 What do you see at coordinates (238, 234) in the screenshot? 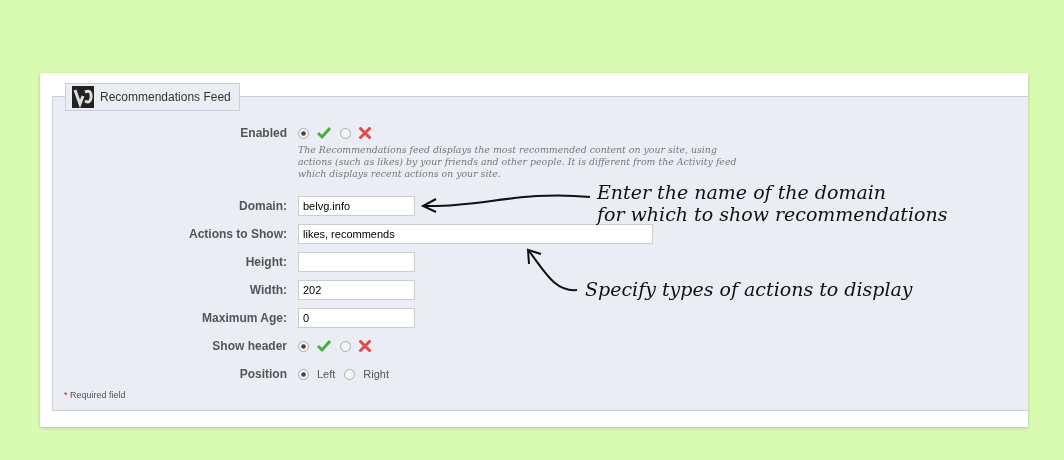
I see `field-label: Actions to Show:` at bounding box center [238, 234].